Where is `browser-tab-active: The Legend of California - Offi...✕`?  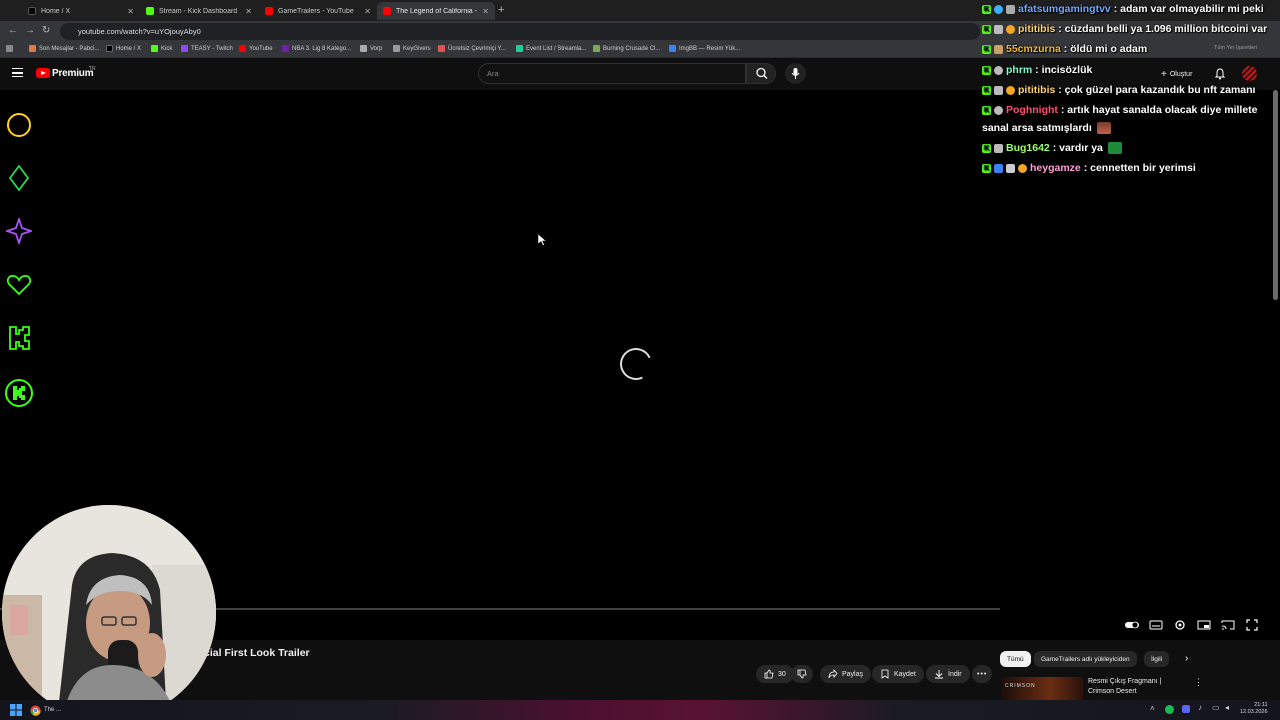 browser-tab-active: The Legend of California - Offi...✕ is located at coordinates (436, 11).